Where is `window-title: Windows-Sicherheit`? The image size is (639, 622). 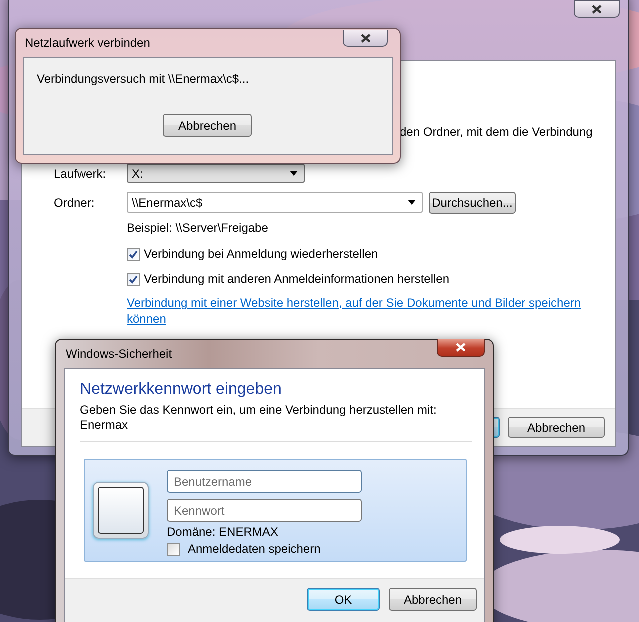
window-title: Windows-Sicherheit is located at coordinates (118, 354).